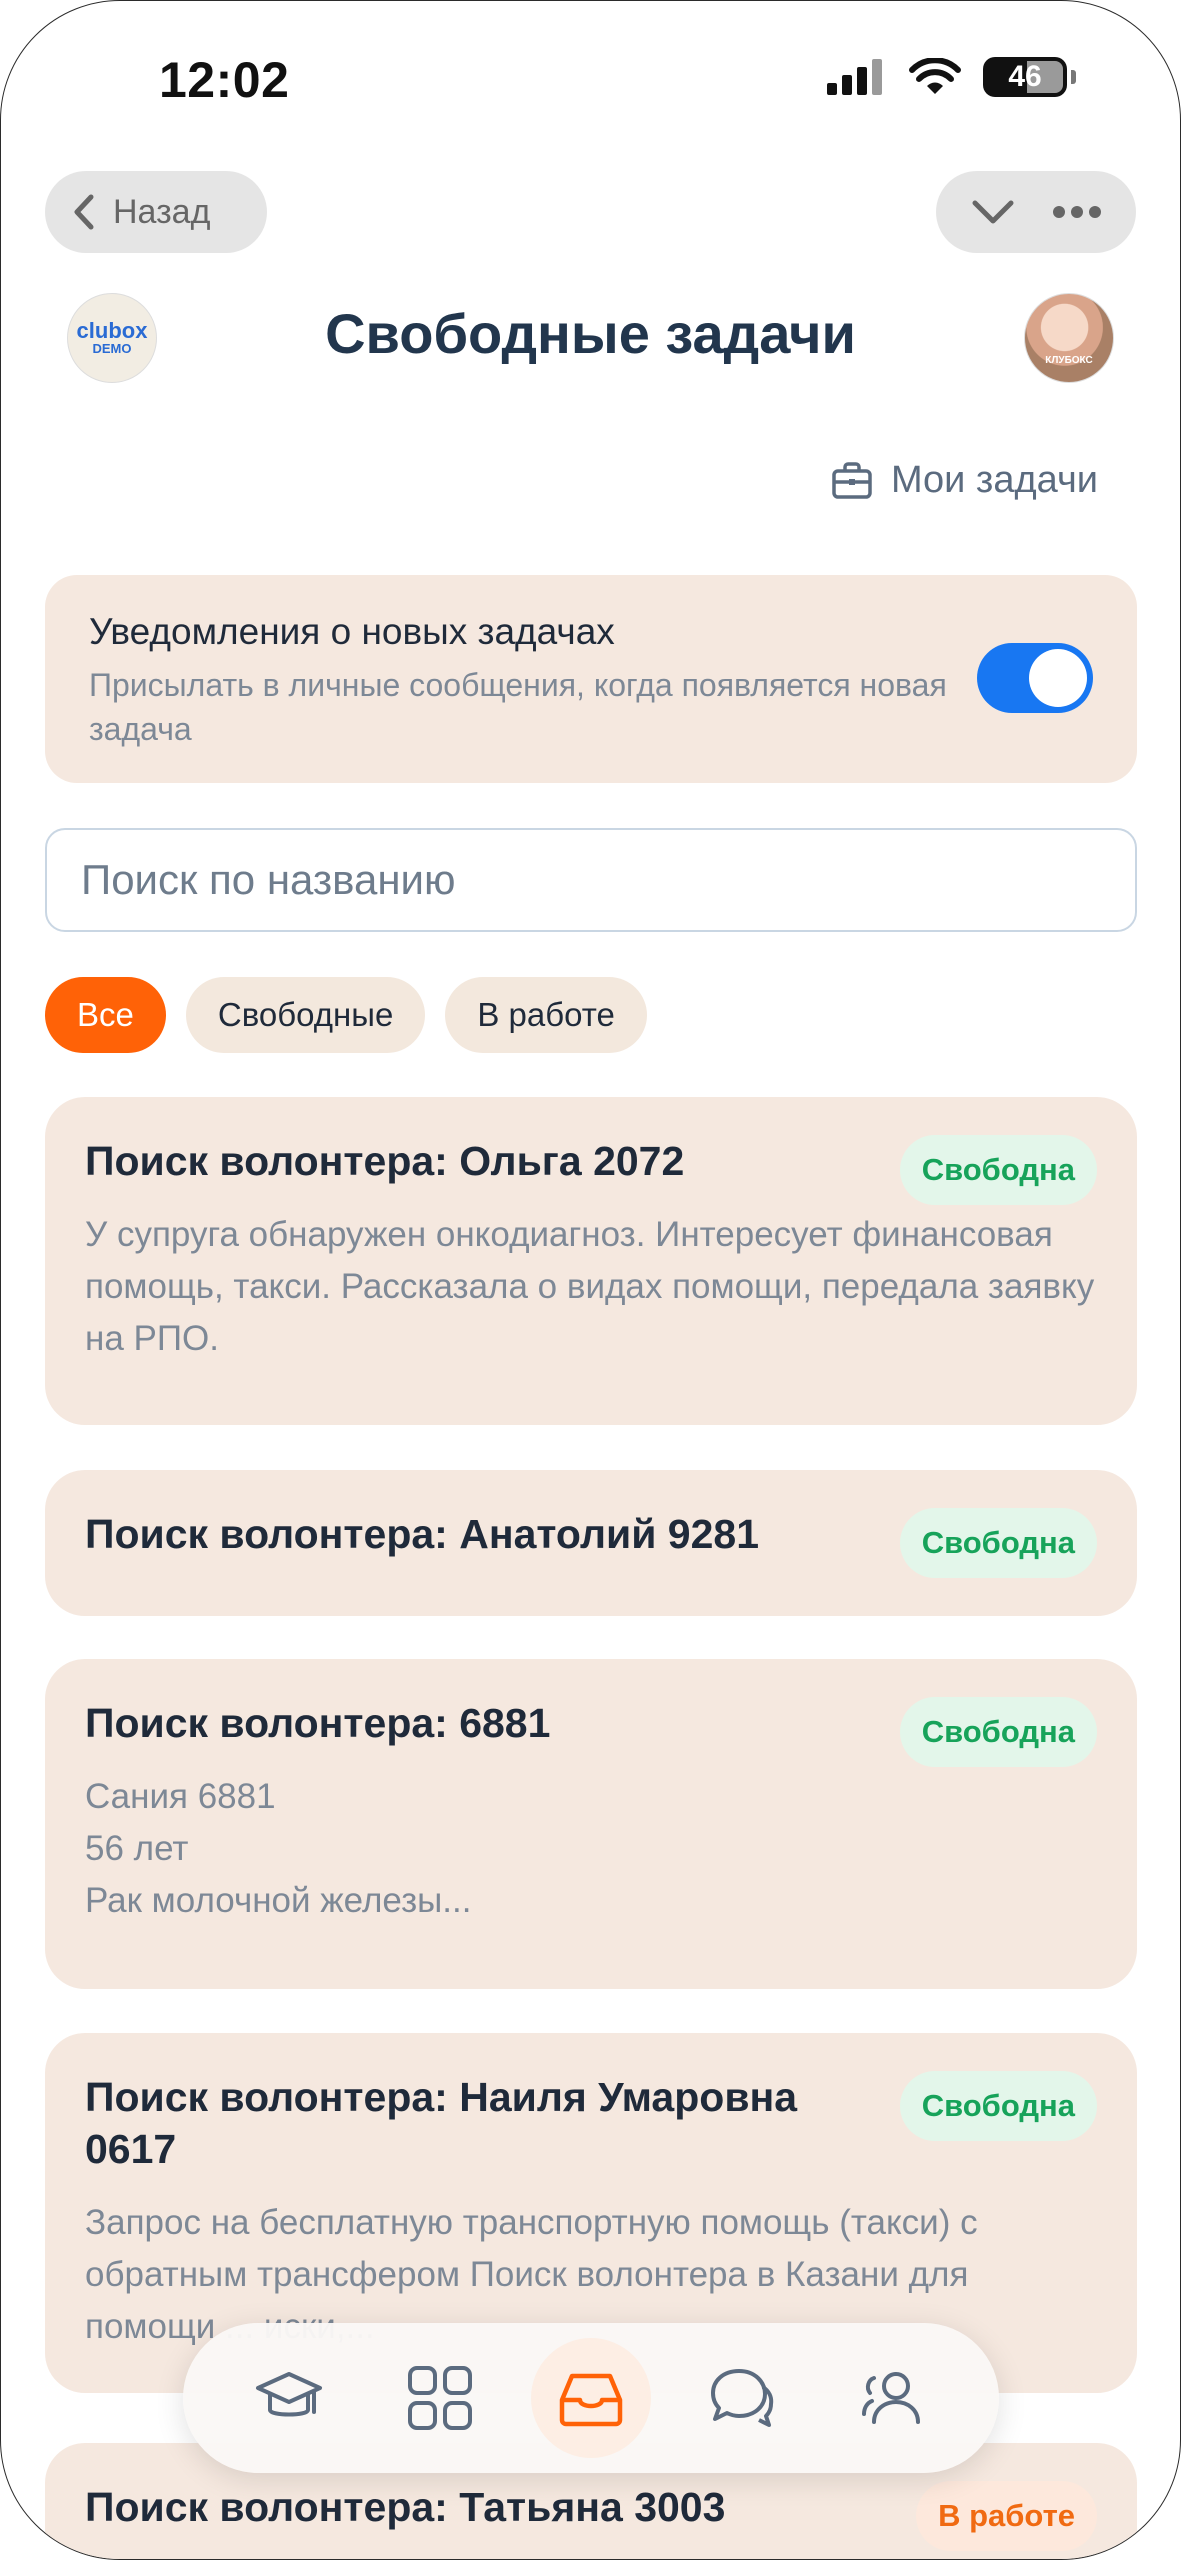 Image resolution: width=1181 pixels, height=2560 pixels. Describe the element at coordinates (162, 211) in the screenshot. I see `back-label: Назад` at that location.